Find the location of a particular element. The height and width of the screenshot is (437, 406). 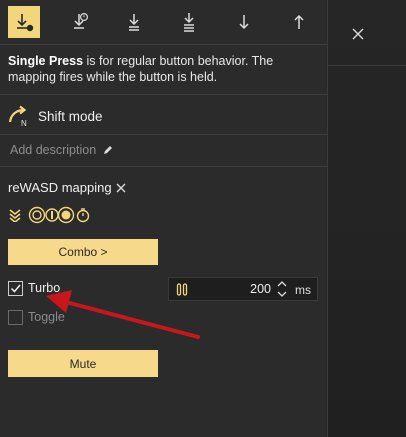

shift-mode-icon: N is located at coordinates (17, 116).